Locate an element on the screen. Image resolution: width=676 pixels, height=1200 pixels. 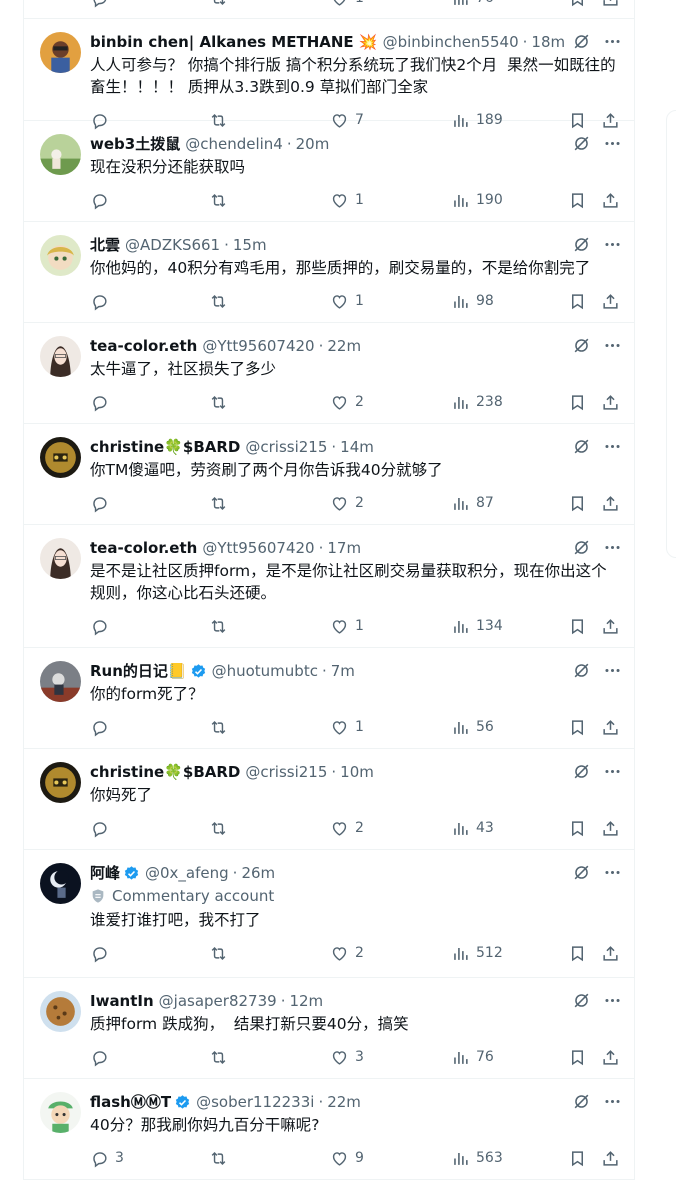
like-button: 9 is located at coordinates (347, 1158).